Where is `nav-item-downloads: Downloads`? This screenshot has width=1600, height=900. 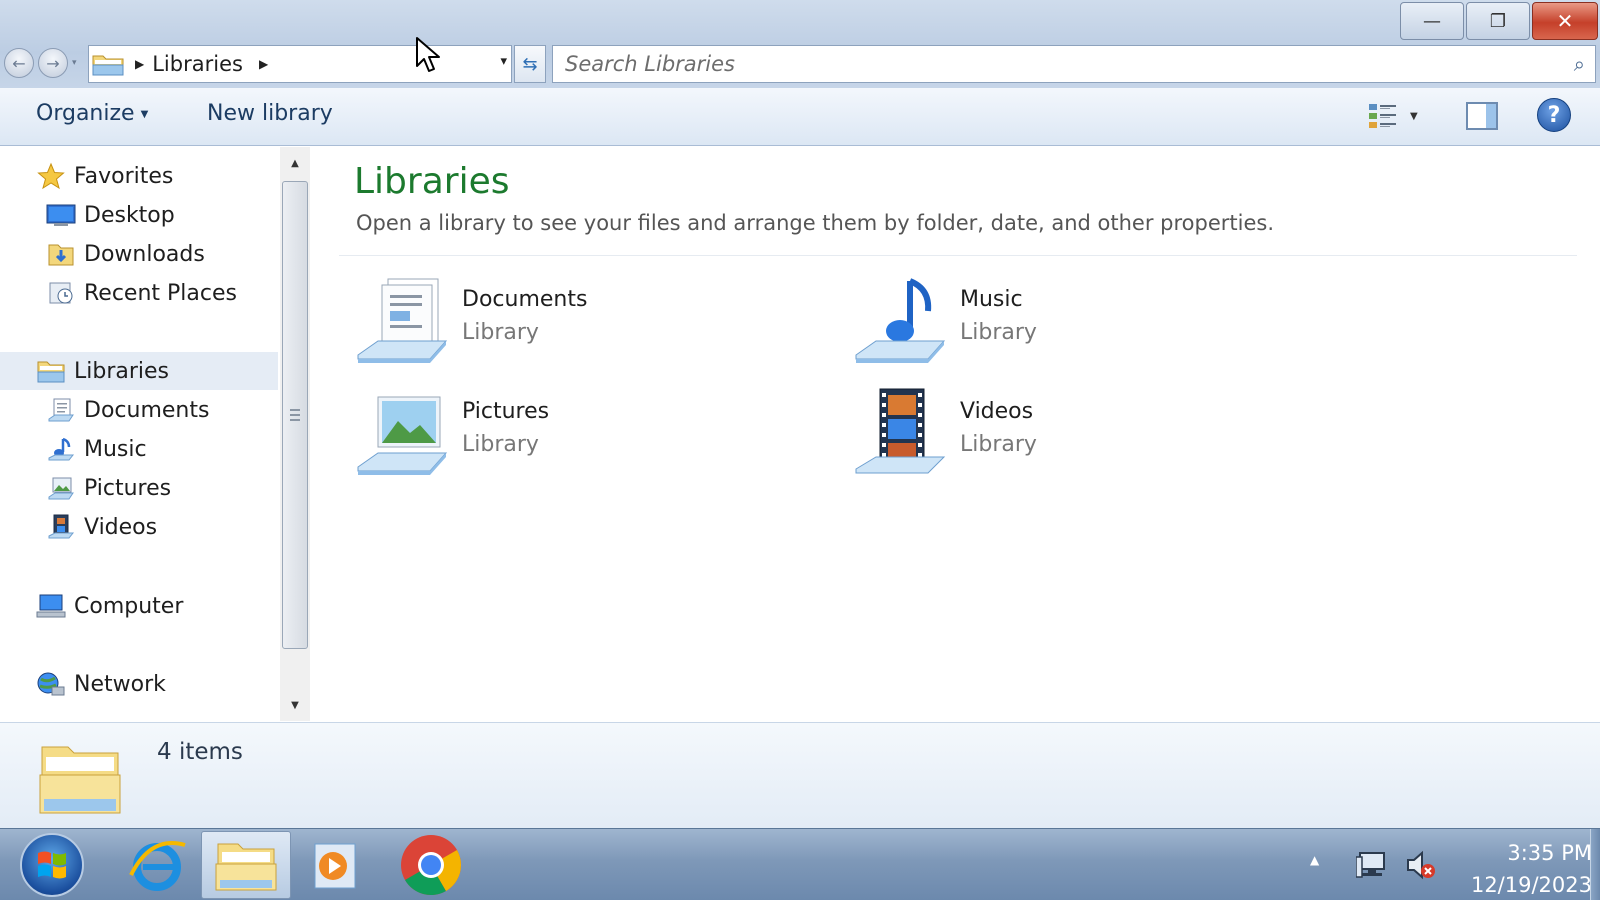 nav-item-downloads: Downloads is located at coordinates (139, 254).